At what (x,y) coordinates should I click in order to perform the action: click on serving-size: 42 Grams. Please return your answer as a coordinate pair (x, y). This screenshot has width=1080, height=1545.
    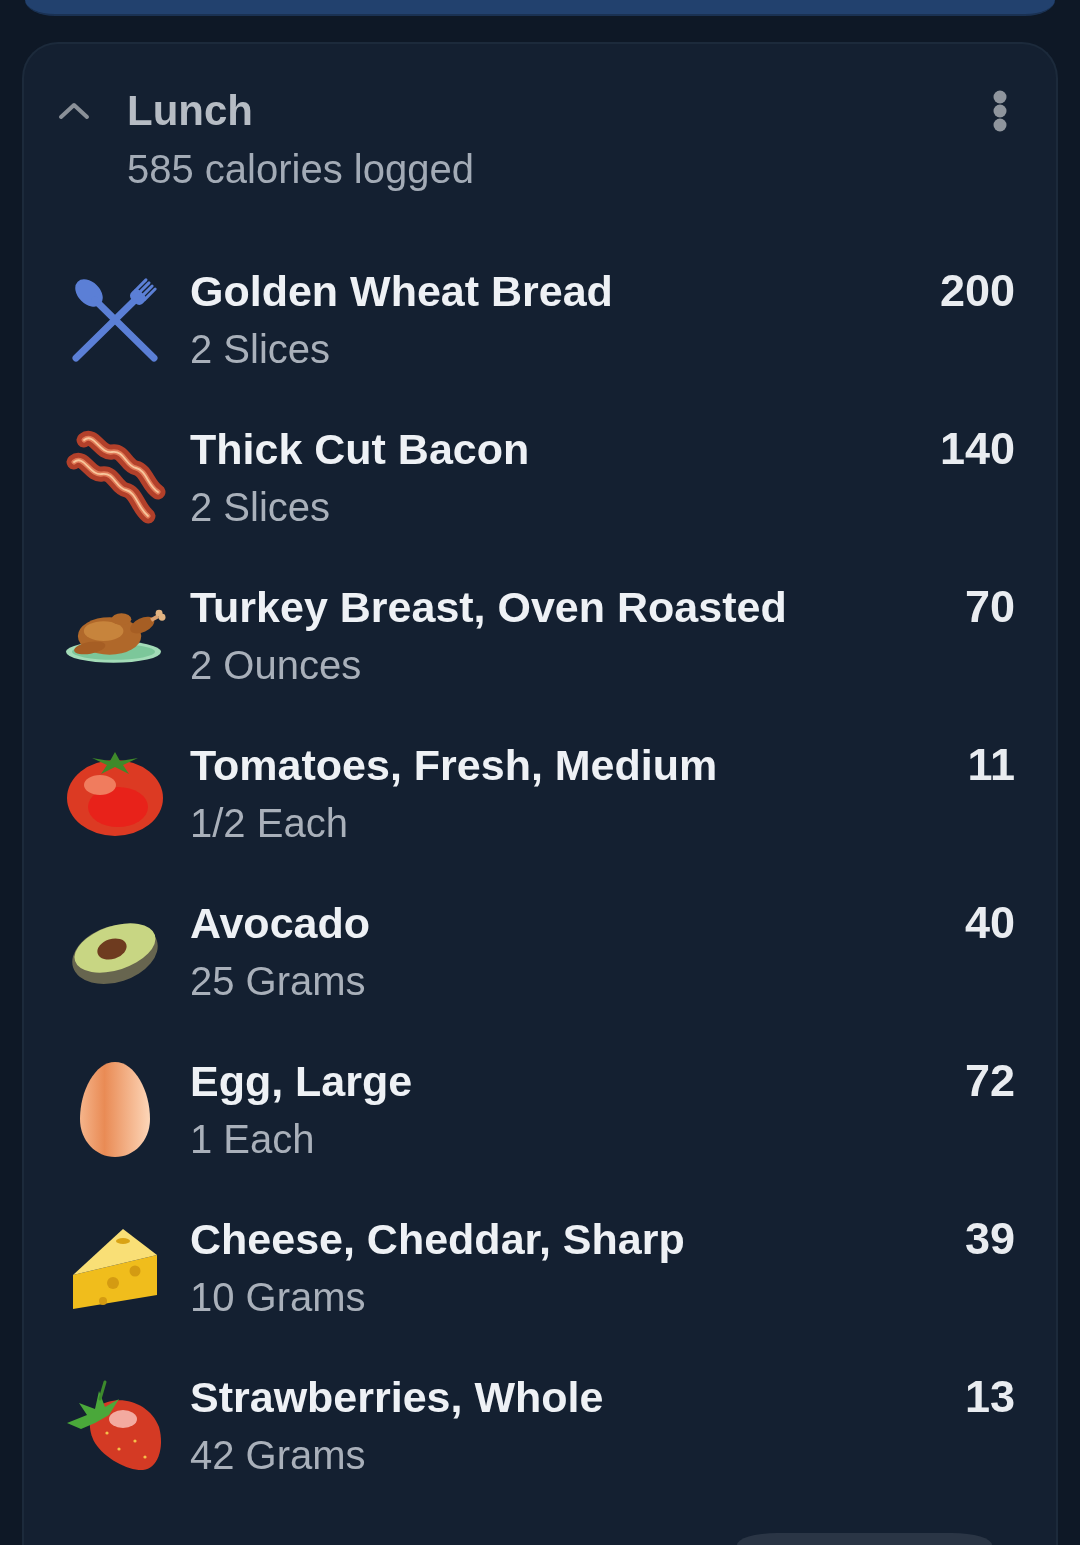
    Looking at the image, I should click on (278, 1455).